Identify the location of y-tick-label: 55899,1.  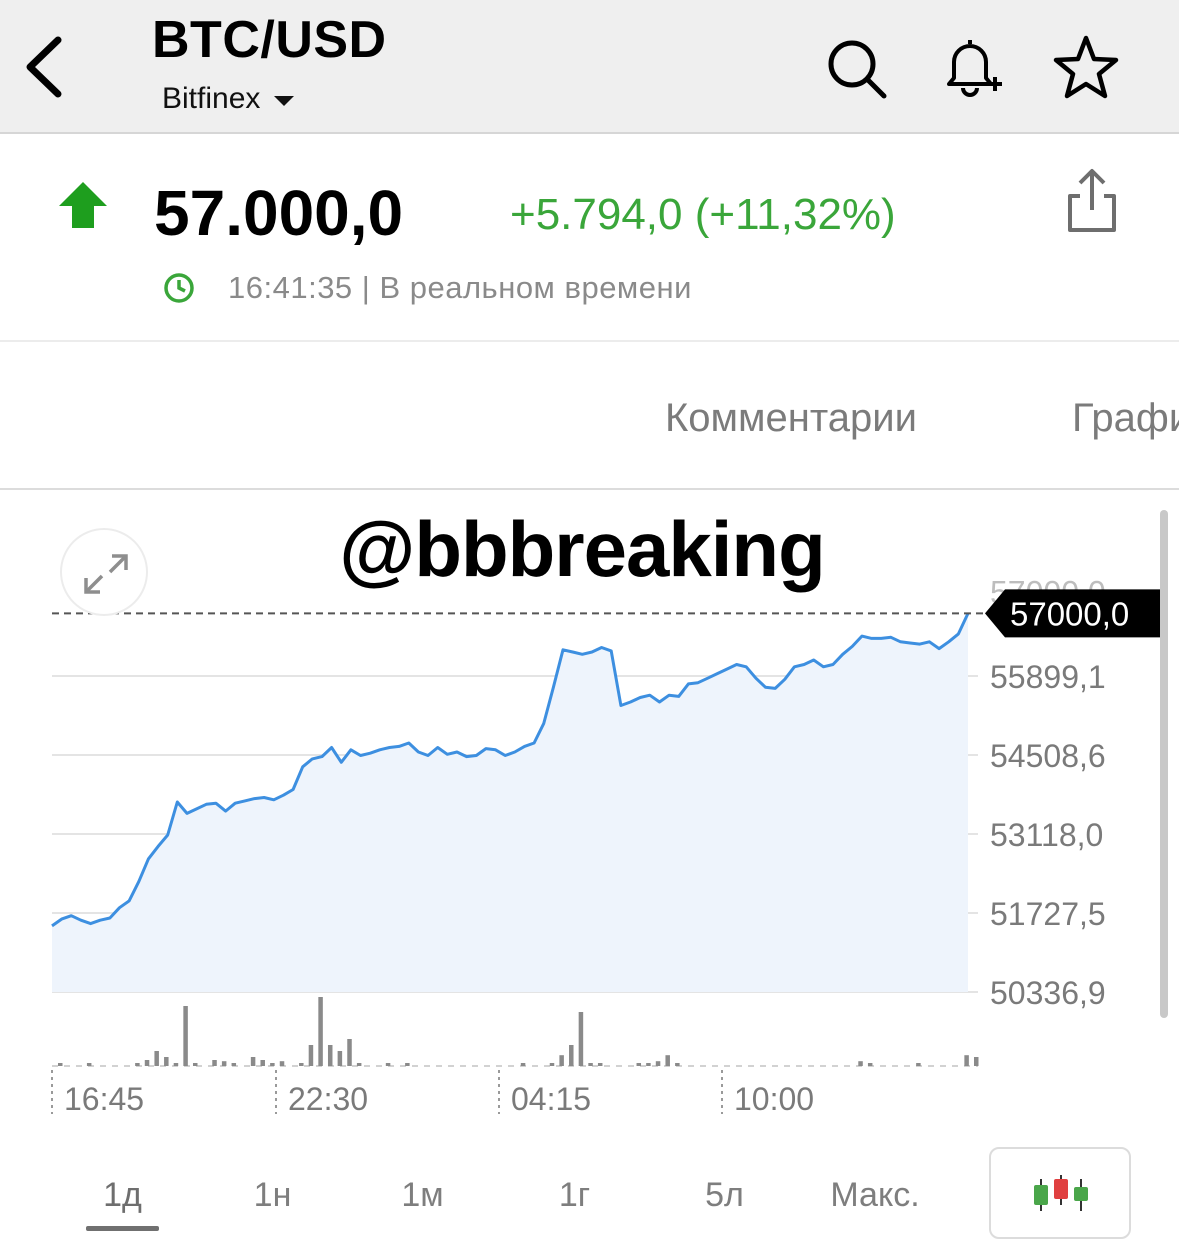
(1048, 677).